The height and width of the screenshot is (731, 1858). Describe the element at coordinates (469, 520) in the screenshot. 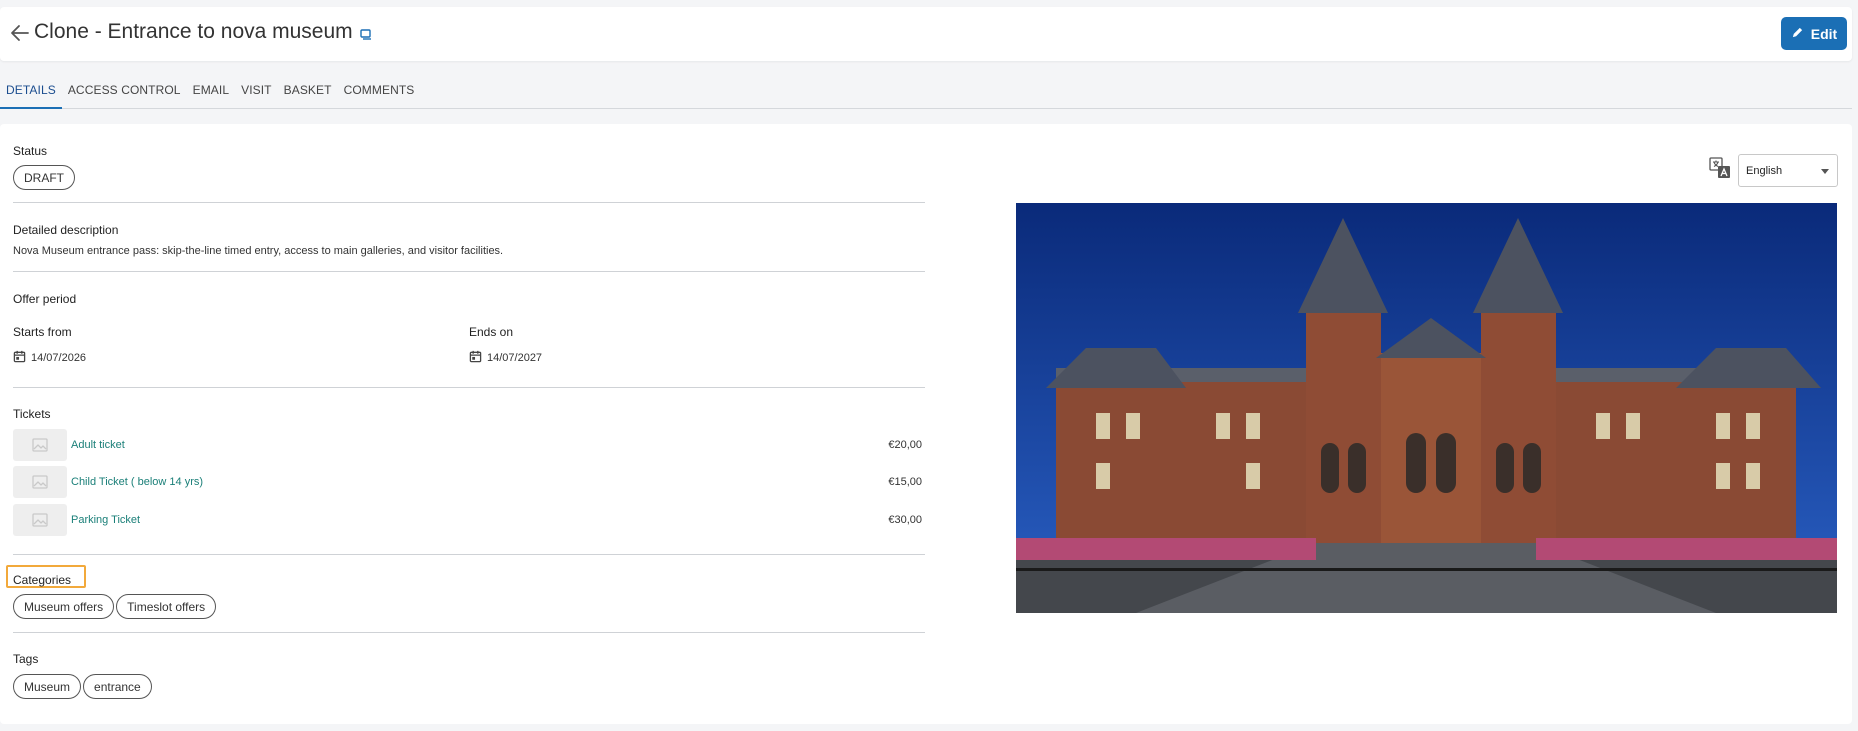

I see `ticket-row: Parking Ticket €30,00` at that location.